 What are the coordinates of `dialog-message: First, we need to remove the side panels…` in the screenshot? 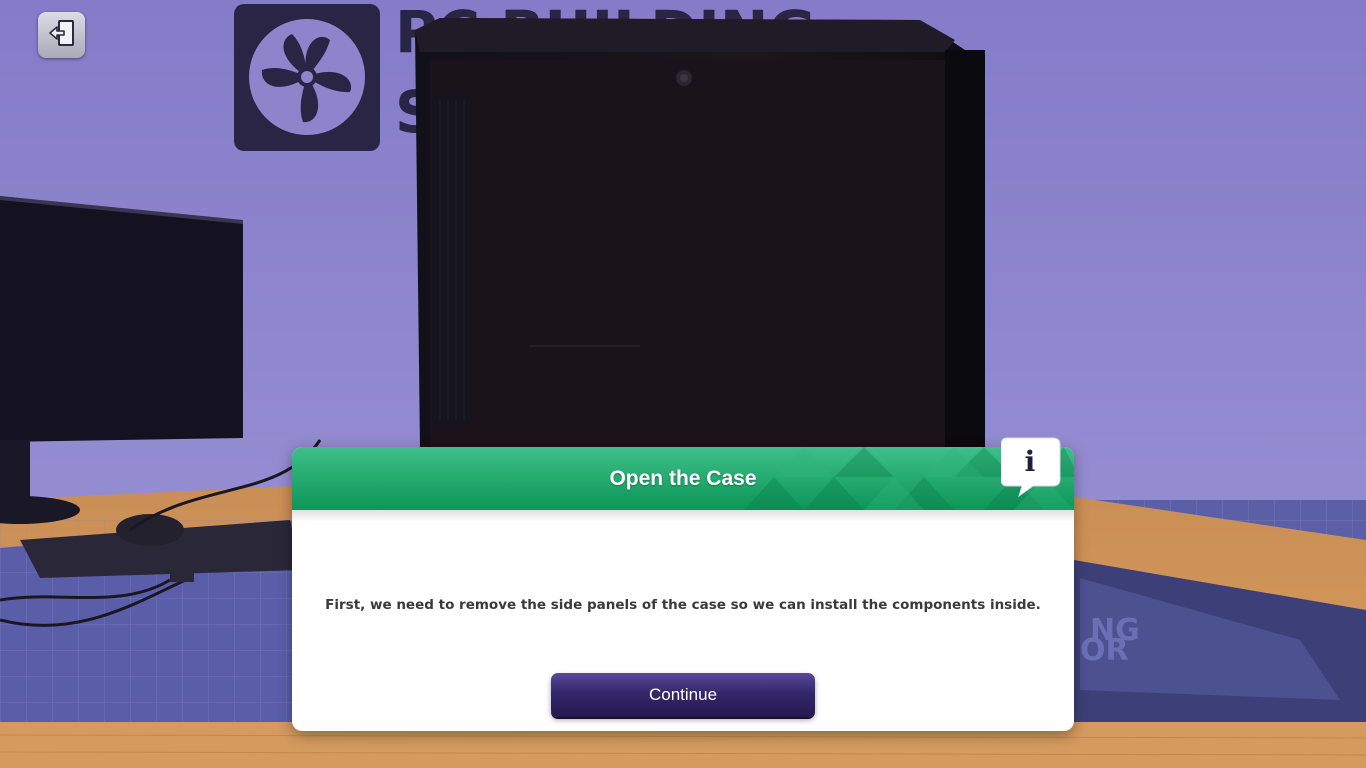 It's located at (683, 605).